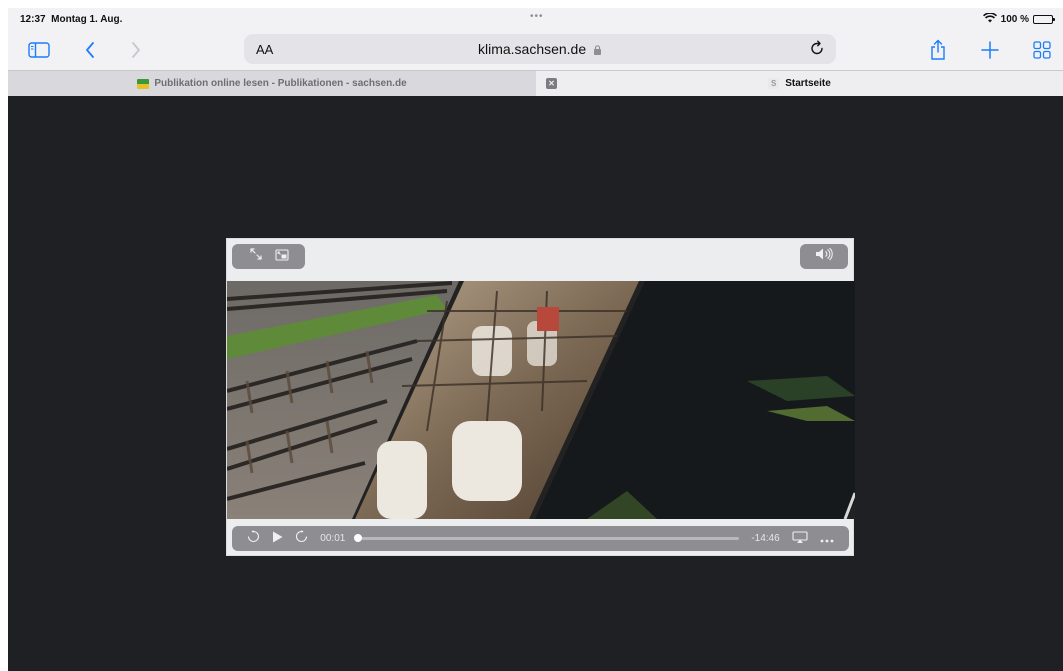 The height and width of the screenshot is (671, 1063). Describe the element at coordinates (808, 83) in the screenshot. I see `tab-label: Startseite` at that location.